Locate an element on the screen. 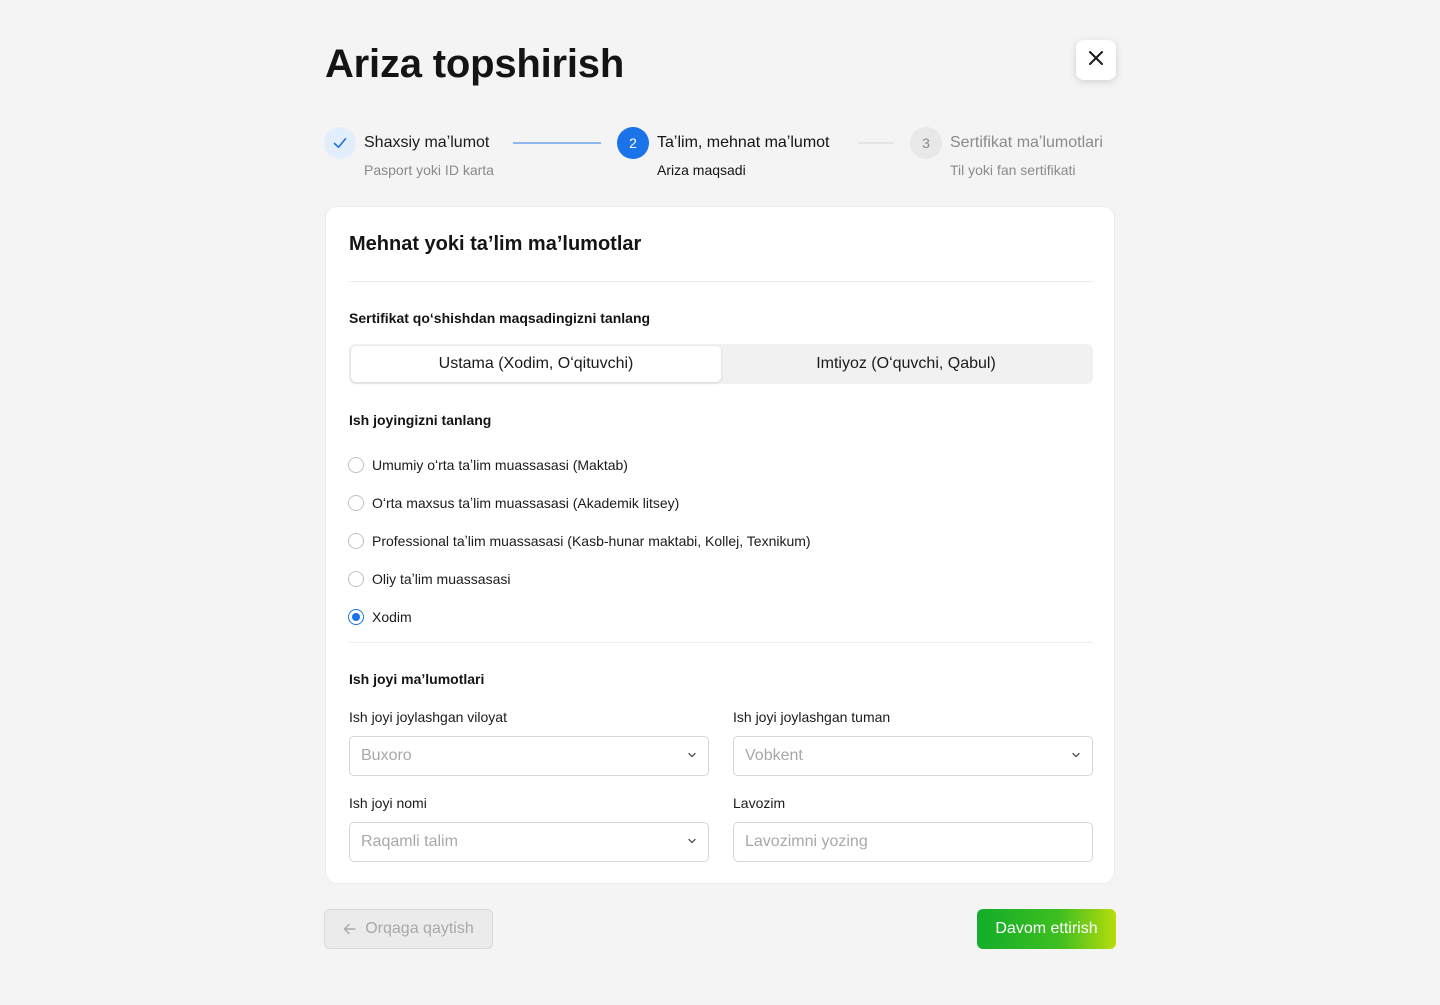 The image size is (1440, 1005). purpose-option-imtiyoz: Imtiyoz (Oʻquvchi, Qabul) is located at coordinates (906, 364).